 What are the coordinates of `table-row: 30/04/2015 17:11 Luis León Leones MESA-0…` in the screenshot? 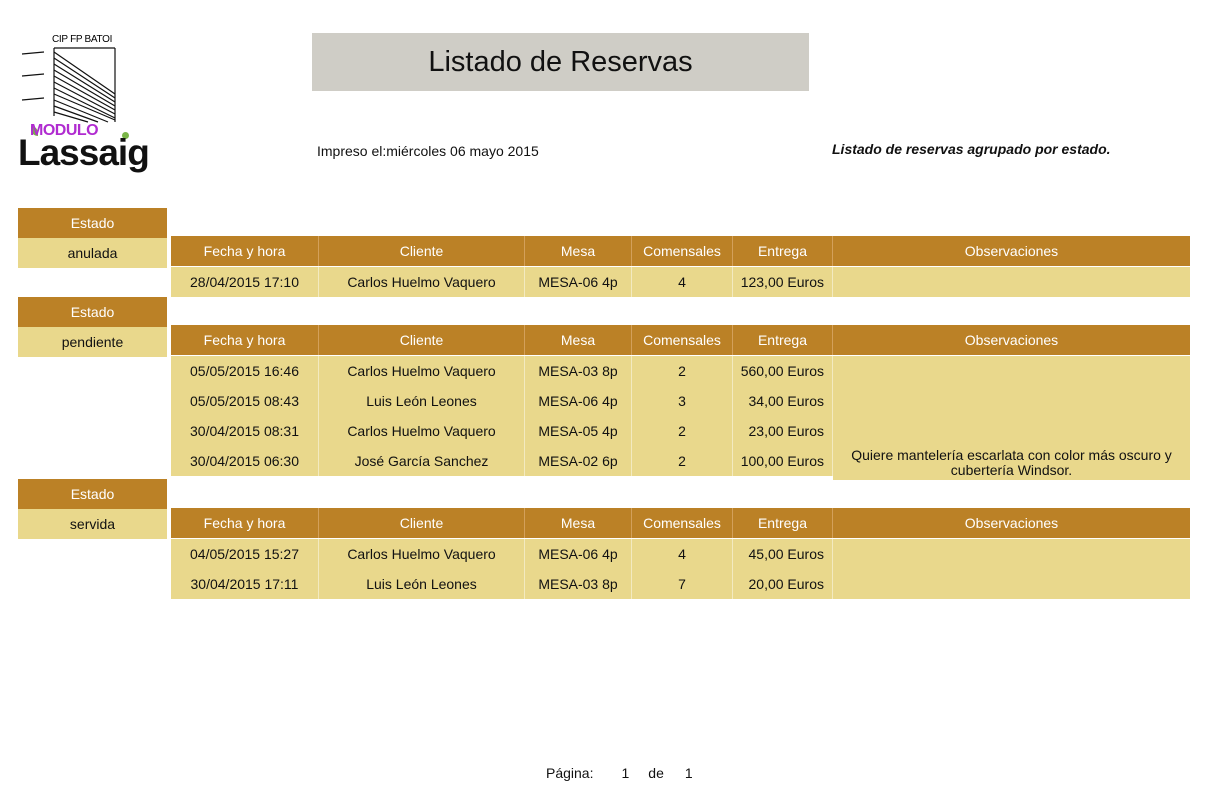 It's located at (680, 584).